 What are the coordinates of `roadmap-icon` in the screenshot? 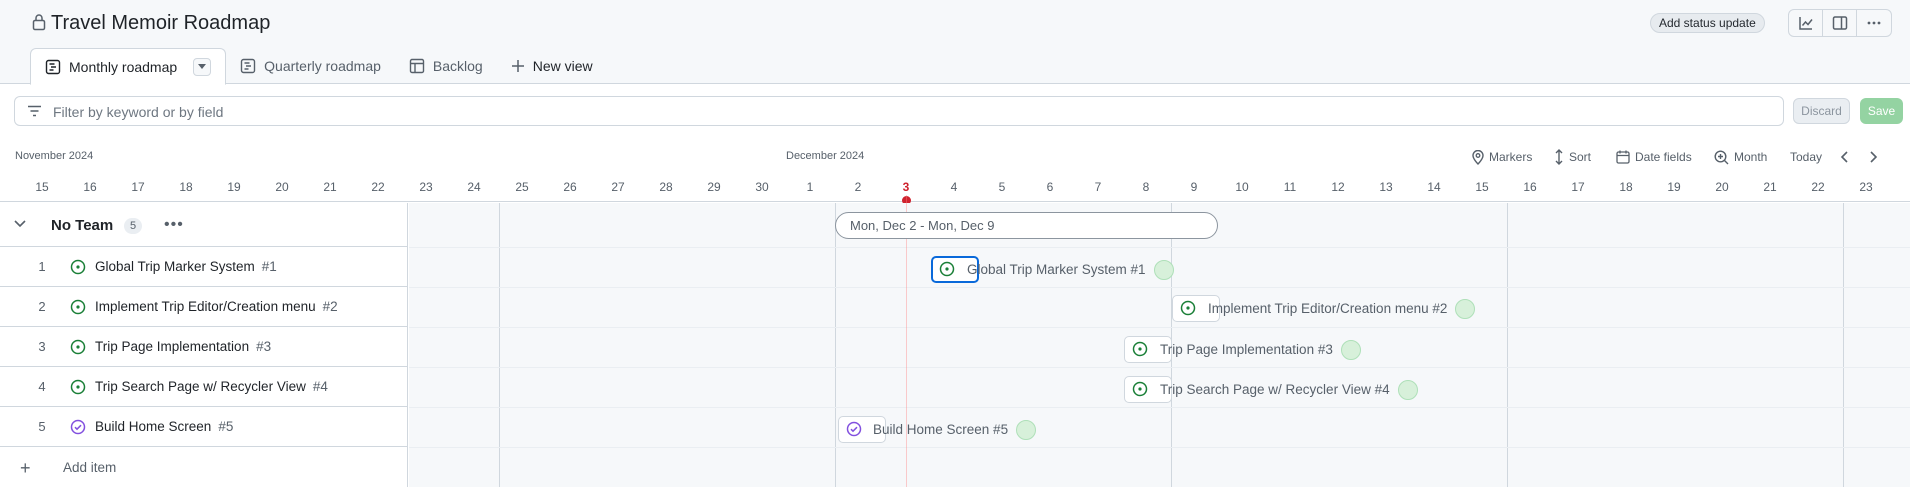 It's located at (53, 66).